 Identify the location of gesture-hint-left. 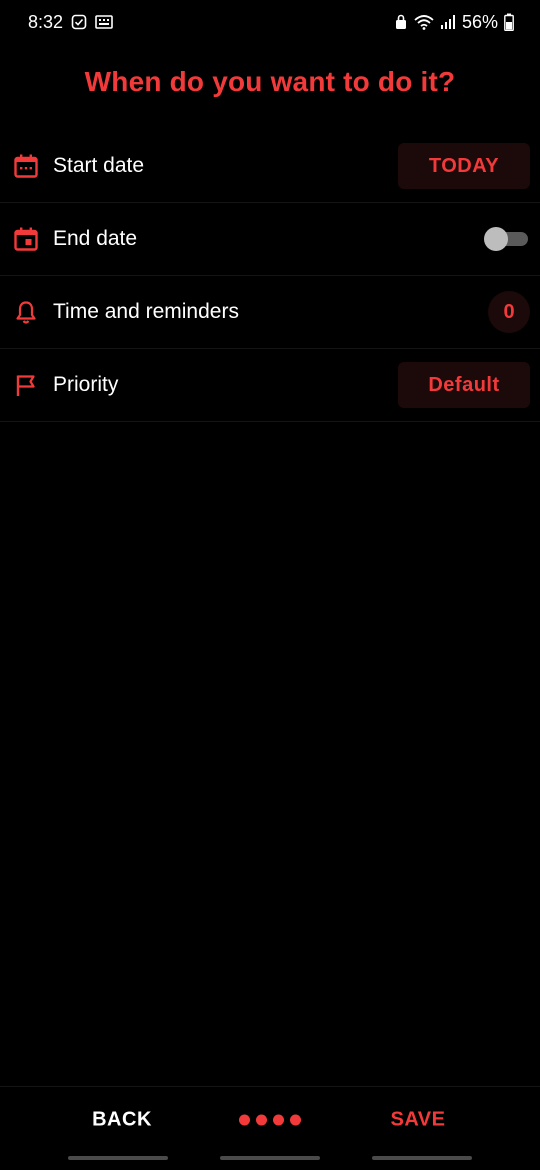
(118, 1158).